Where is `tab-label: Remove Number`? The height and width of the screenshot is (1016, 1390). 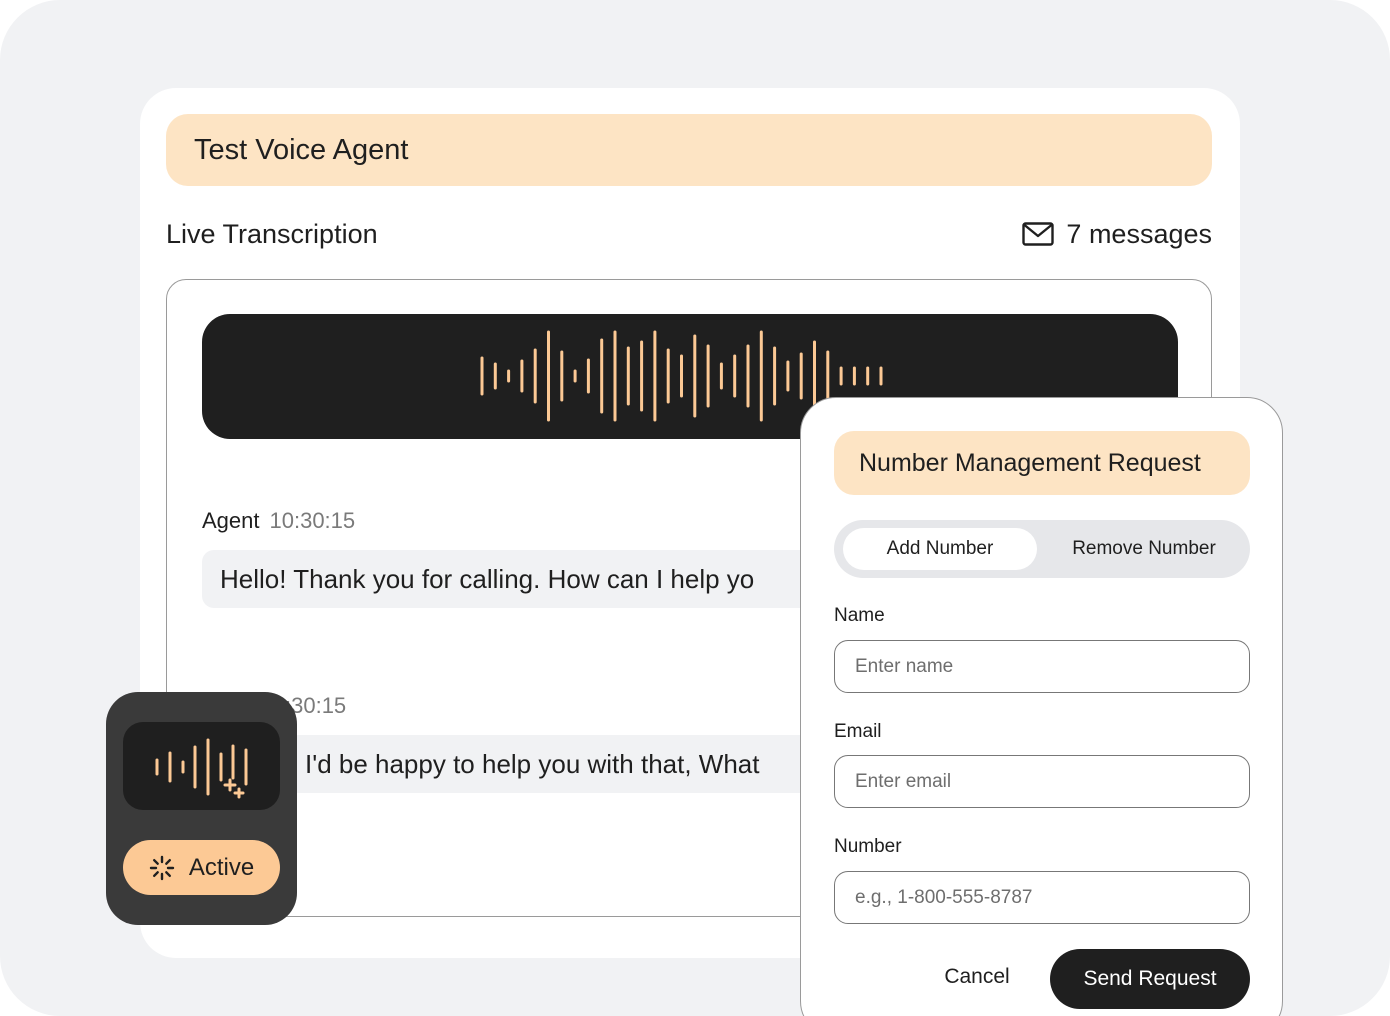 tab-label: Remove Number is located at coordinates (1144, 548).